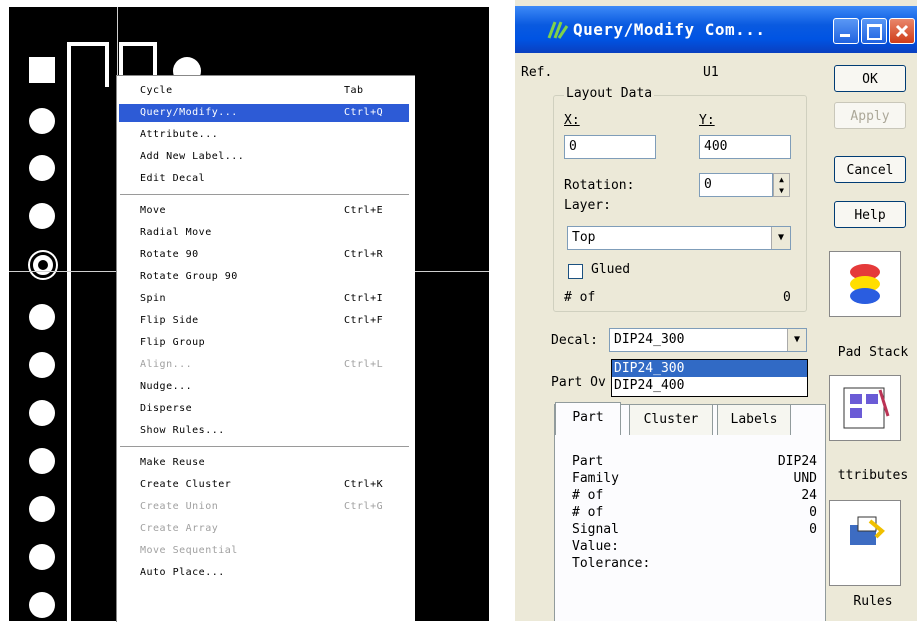 This screenshot has width=917, height=622. I want to click on menu-item: Disperse, so click(264, 409).